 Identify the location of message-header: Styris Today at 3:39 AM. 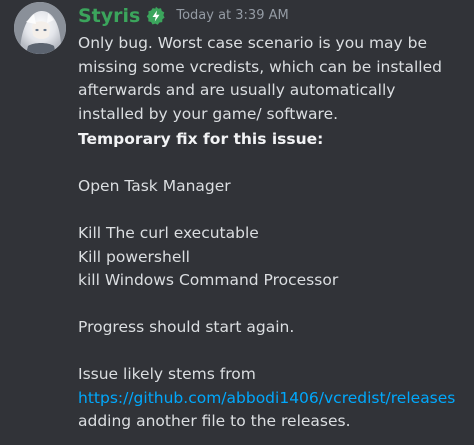
(183, 16).